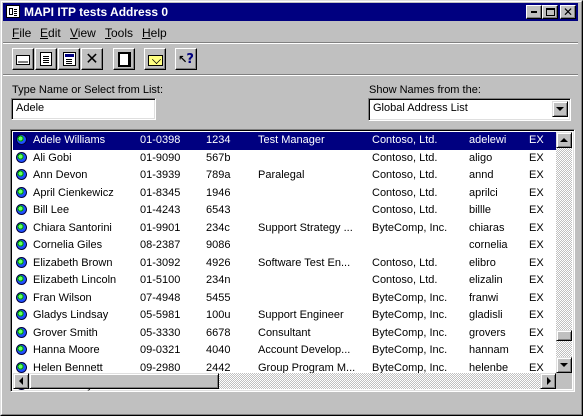 This screenshot has height=416, width=583. What do you see at coordinates (23, 59) in the screenshot?
I see `properties-button` at bounding box center [23, 59].